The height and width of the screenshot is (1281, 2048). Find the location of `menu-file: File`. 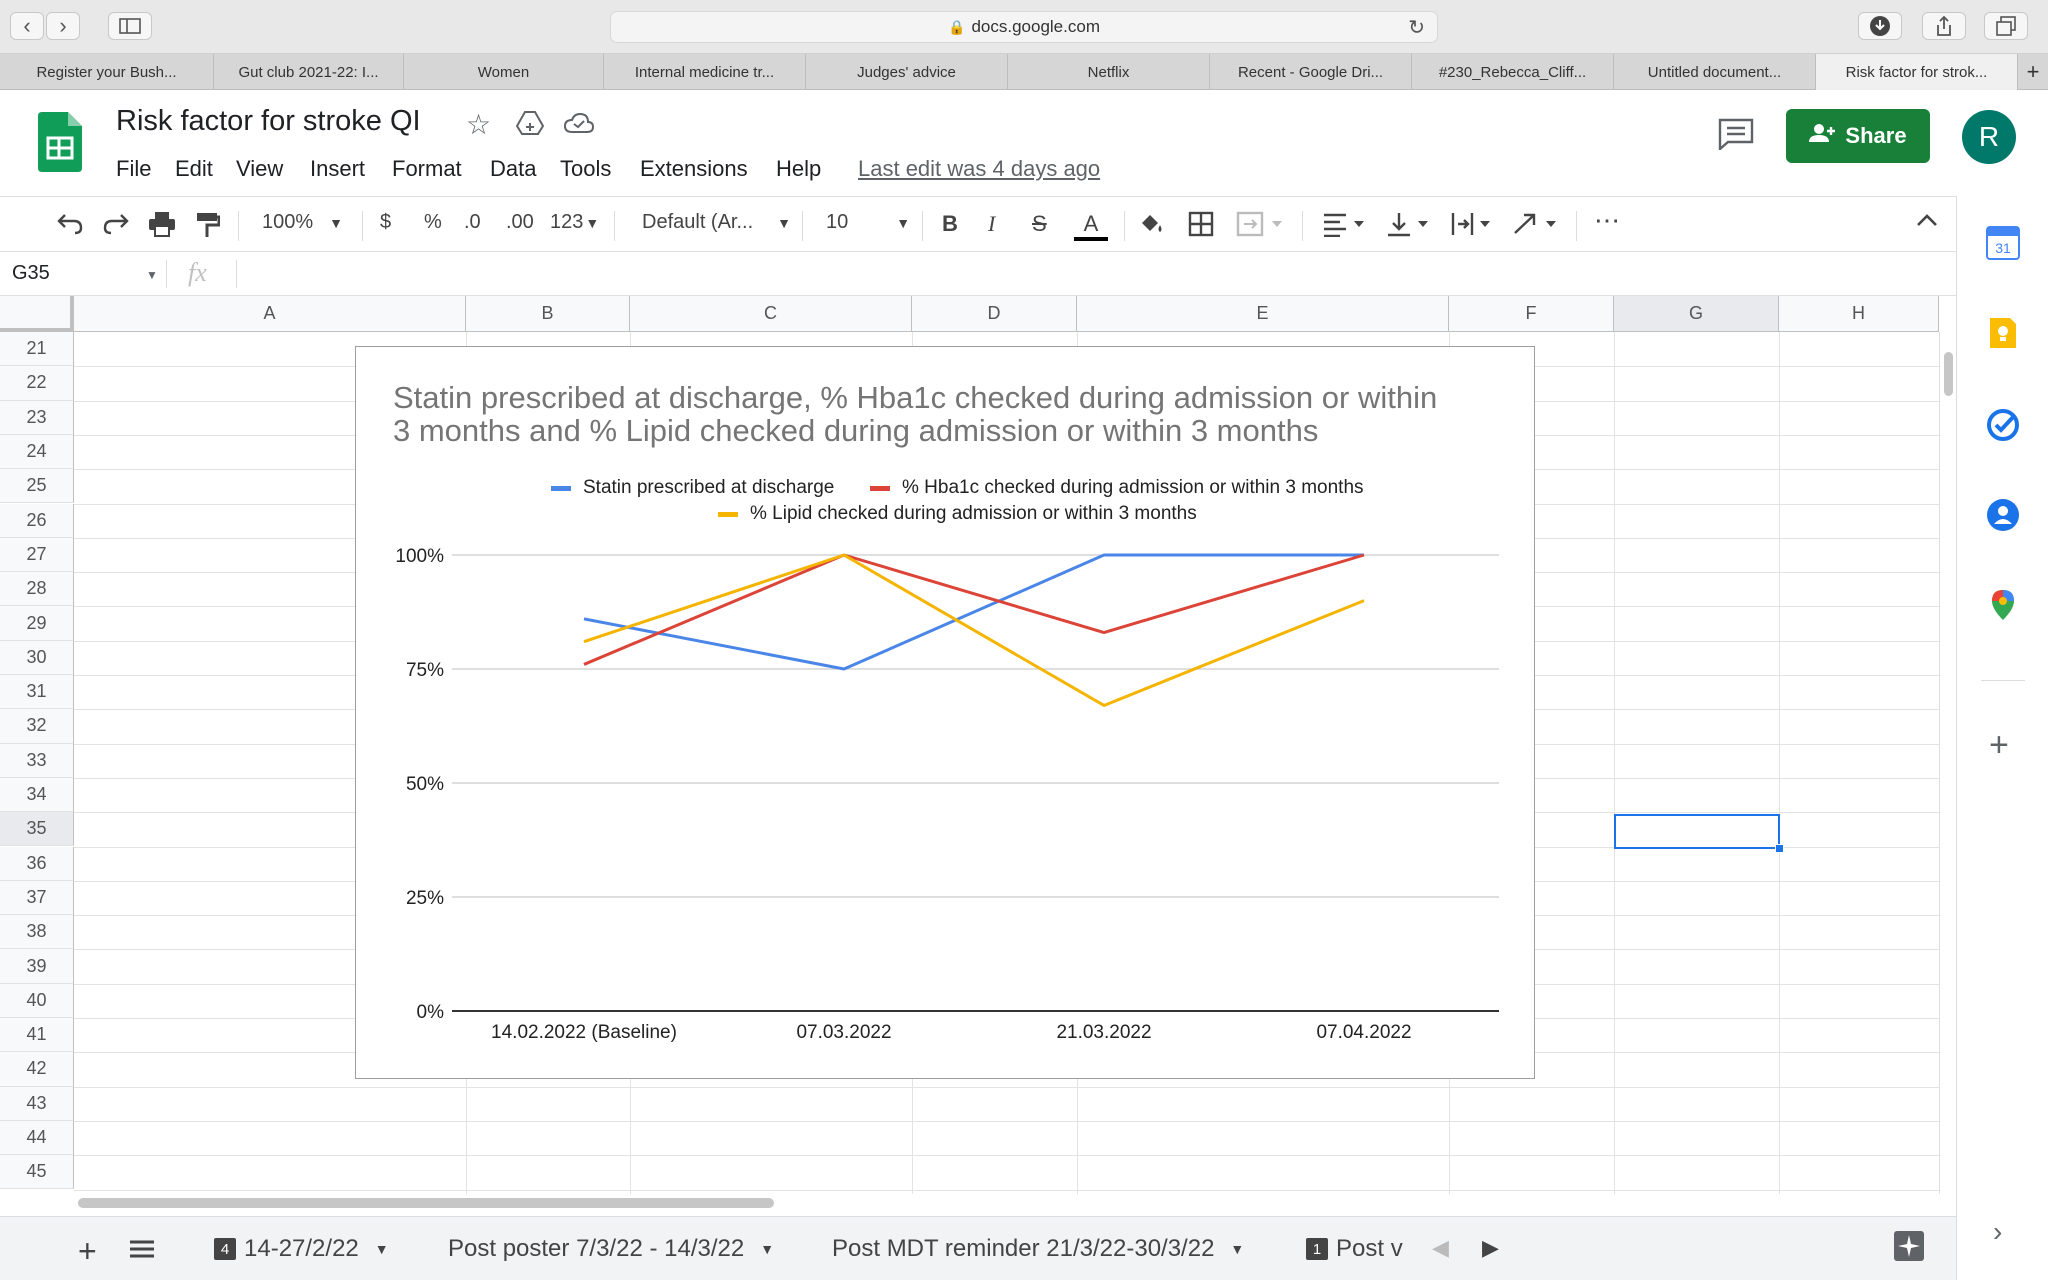

menu-file: File is located at coordinates (133, 169).